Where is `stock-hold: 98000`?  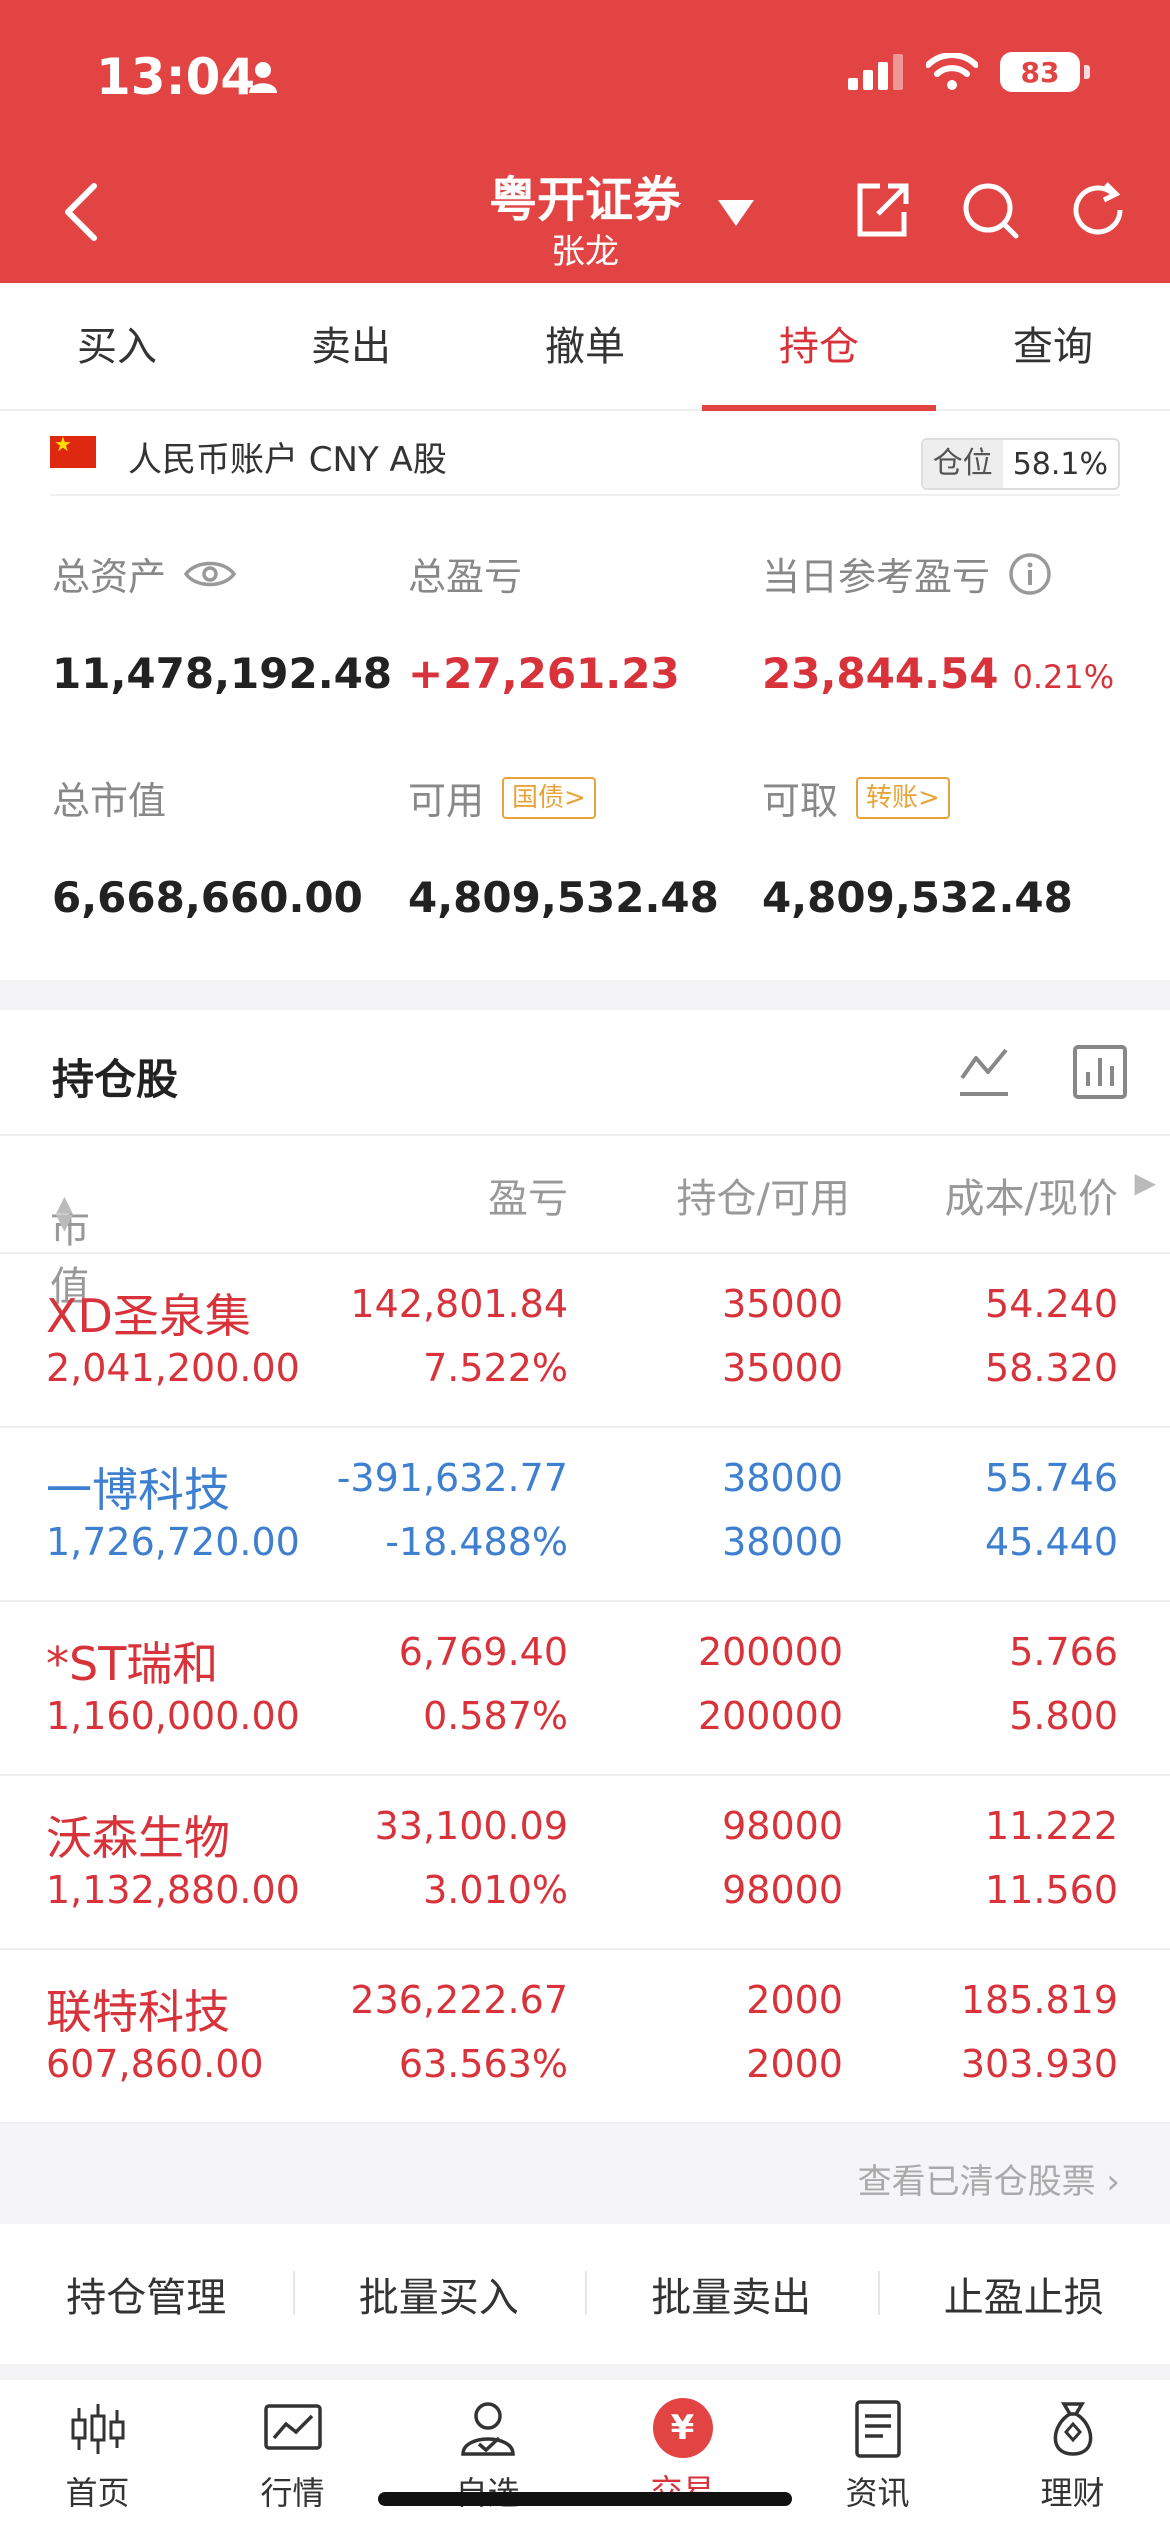
stock-hold: 98000 is located at coordinates (782, 1826).